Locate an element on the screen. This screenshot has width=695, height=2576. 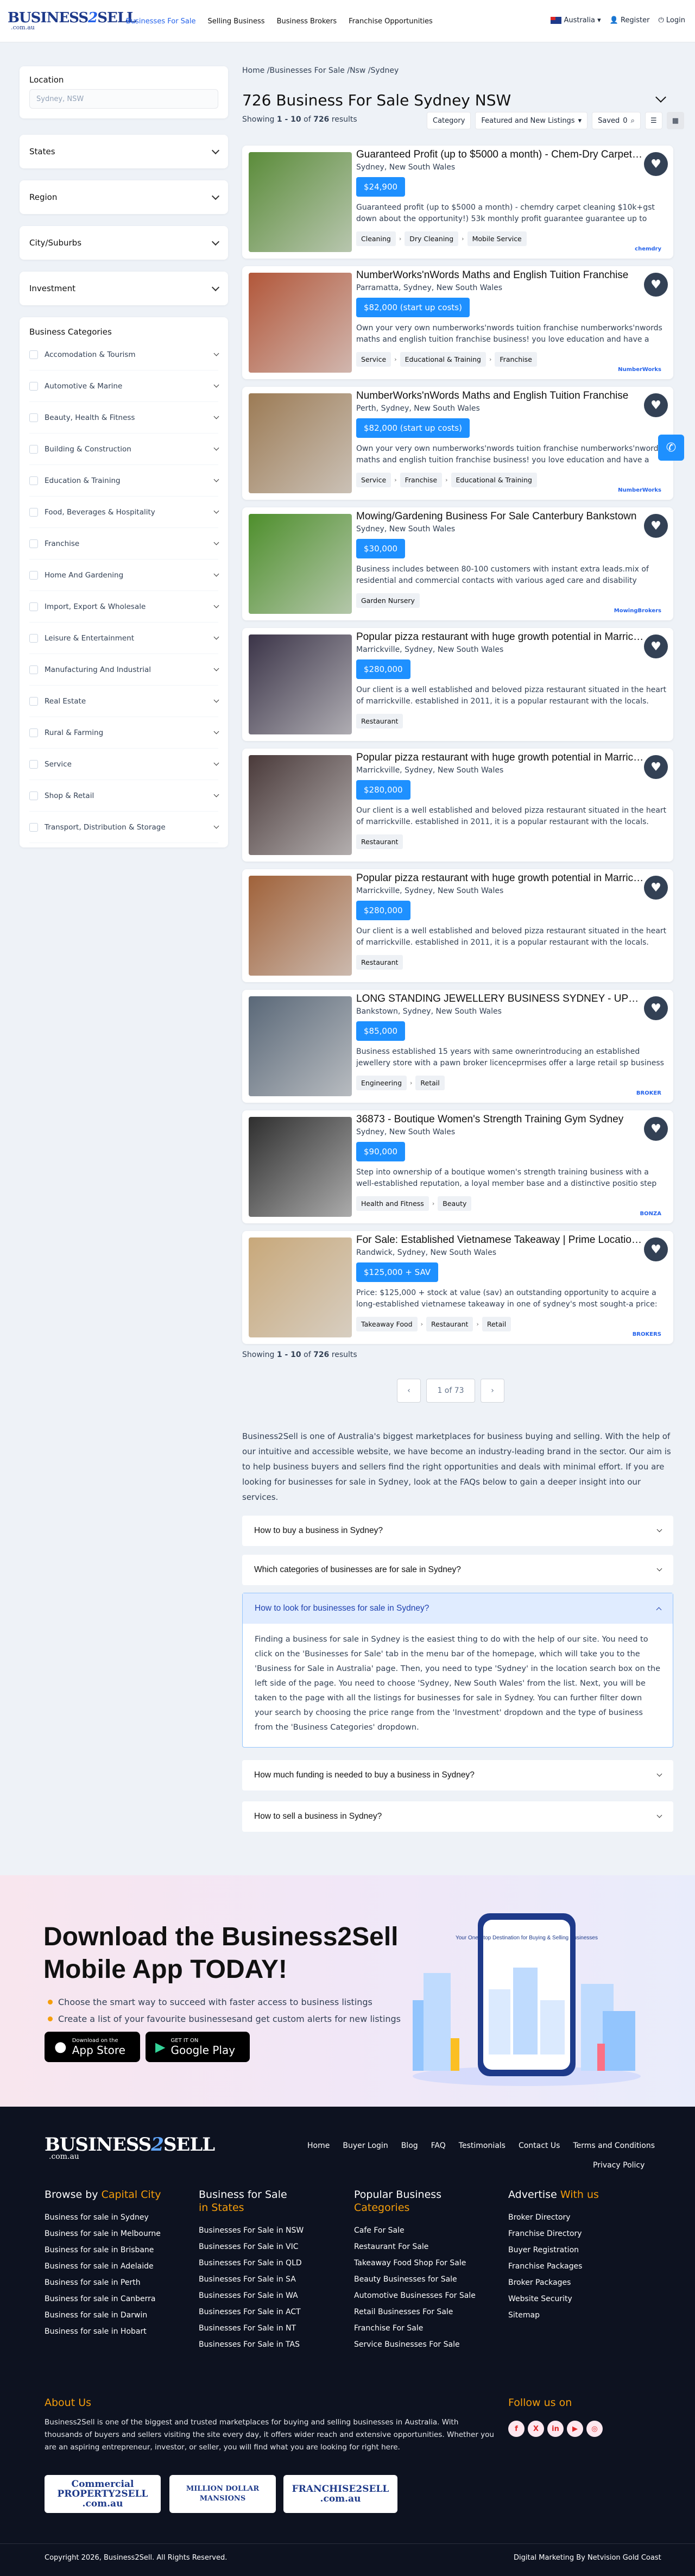
saved-button: Saved 0 ⌕ is located at coordinates (616, 120).